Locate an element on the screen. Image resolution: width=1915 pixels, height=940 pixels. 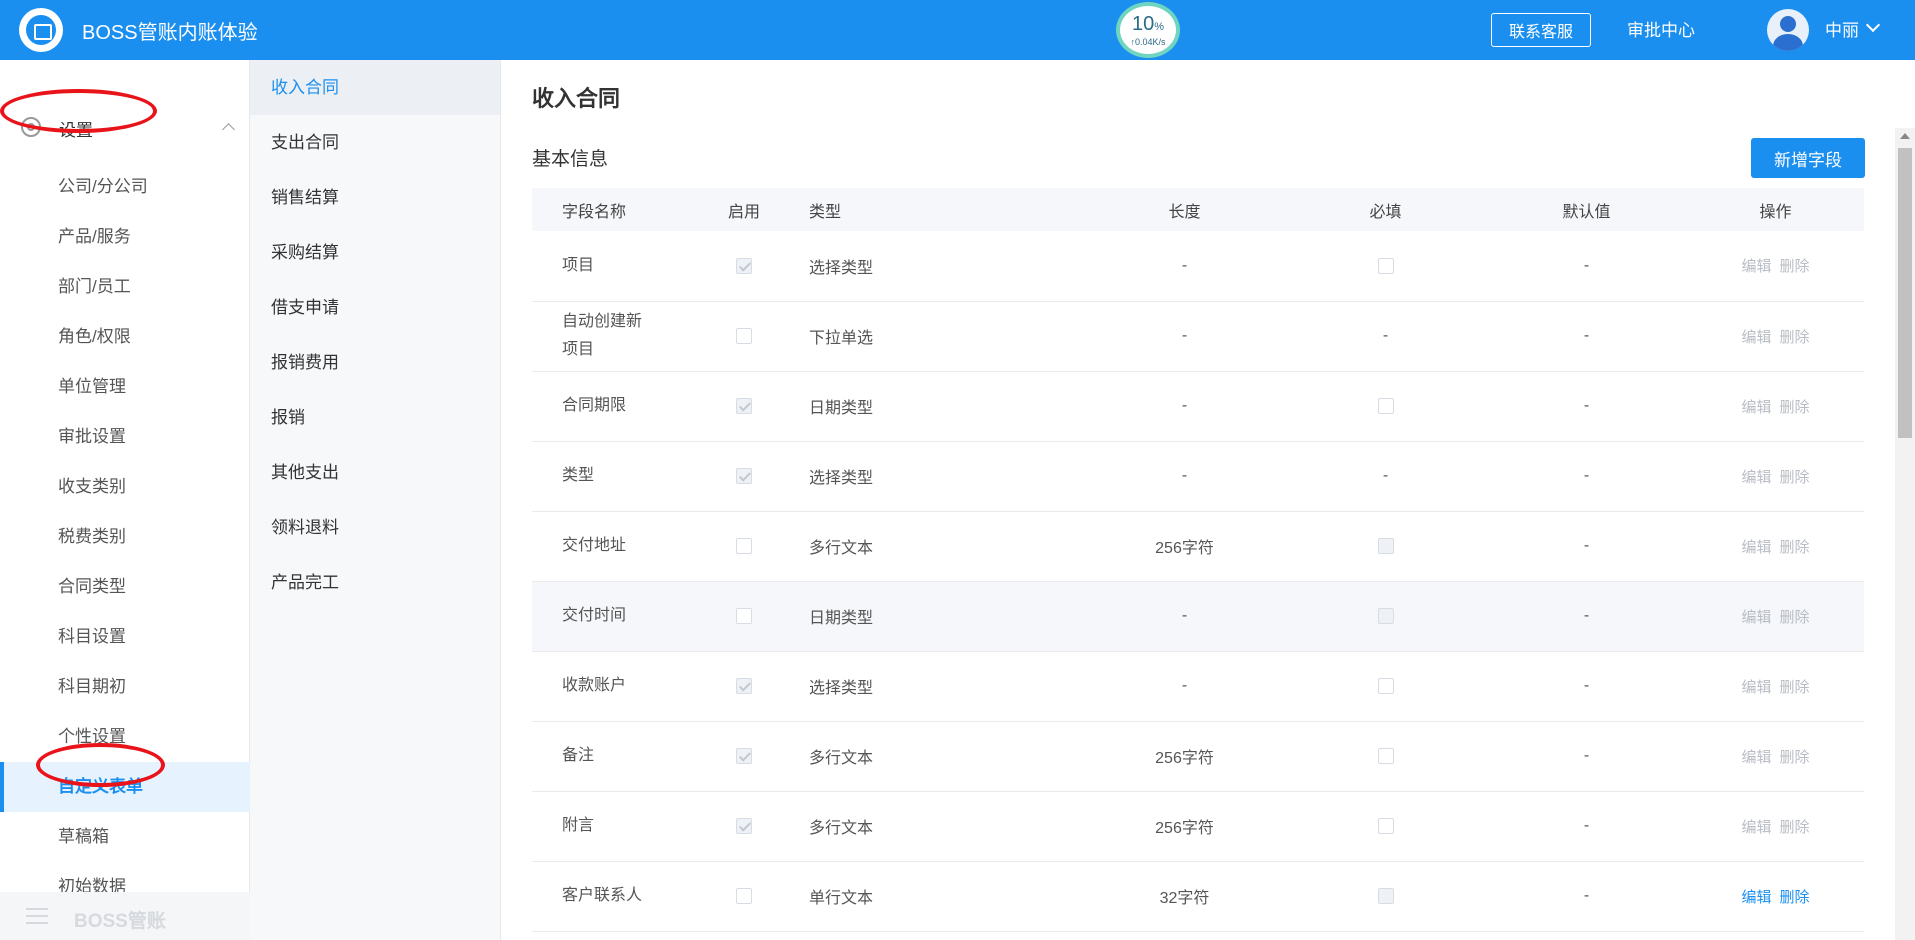
contact-support-button: 联系客服 is located at coordinates (1541, 30).